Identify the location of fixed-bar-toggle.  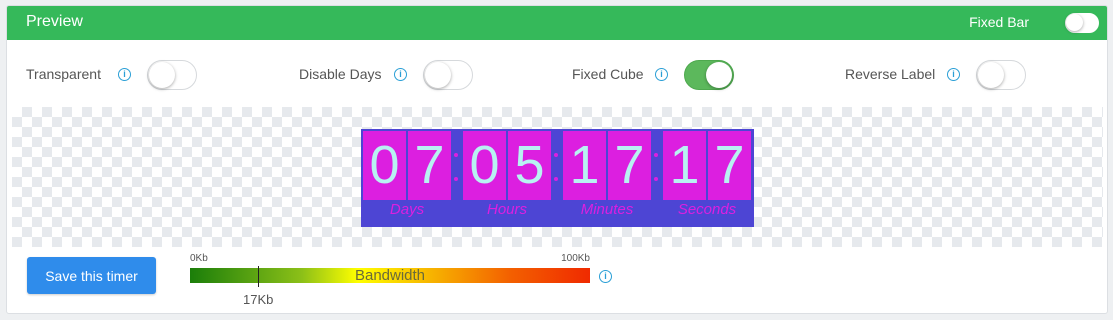
(1082, 23).